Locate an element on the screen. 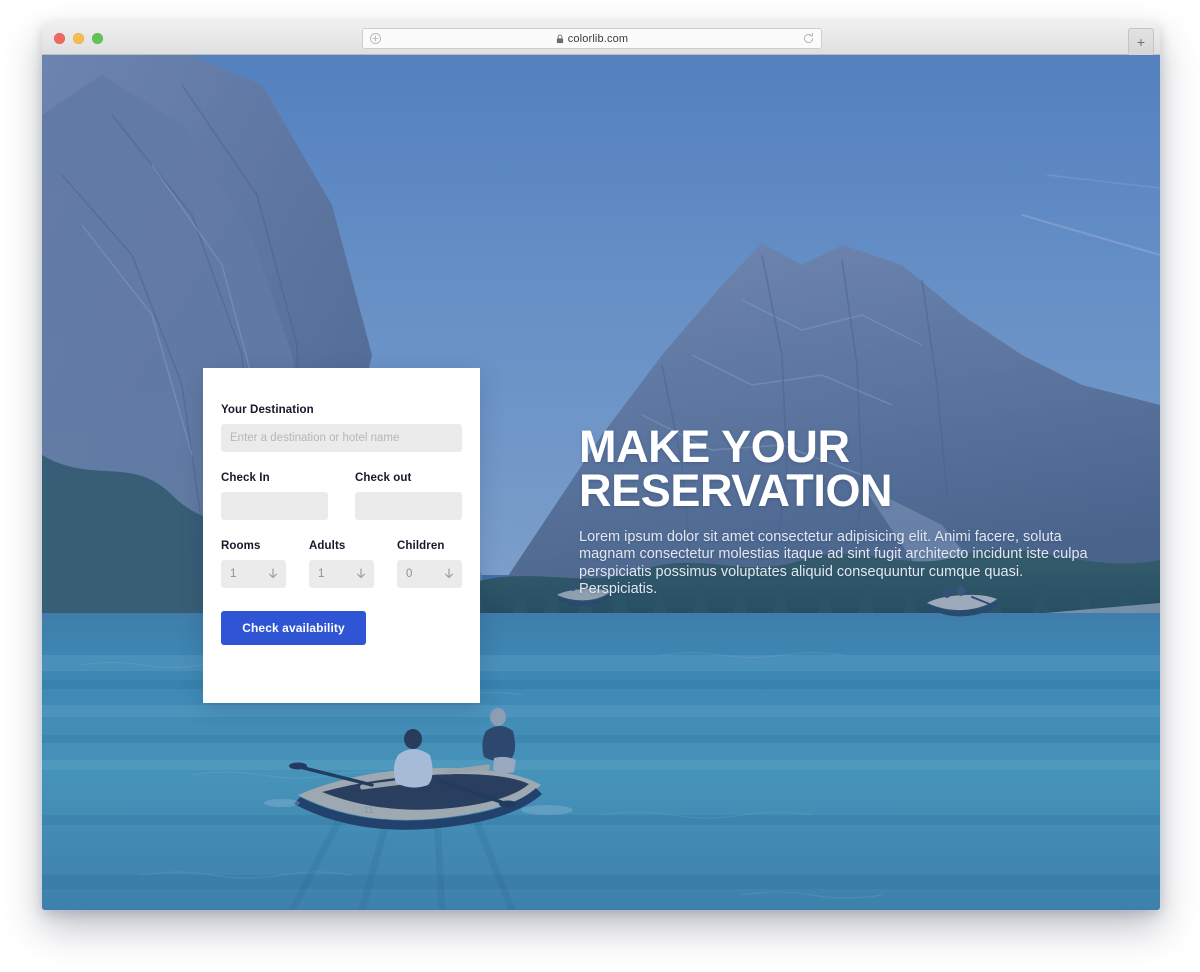 The width and height of the screenshot is (1200, 972). rooms-label: Rooms is located at coordinates (241, 546).